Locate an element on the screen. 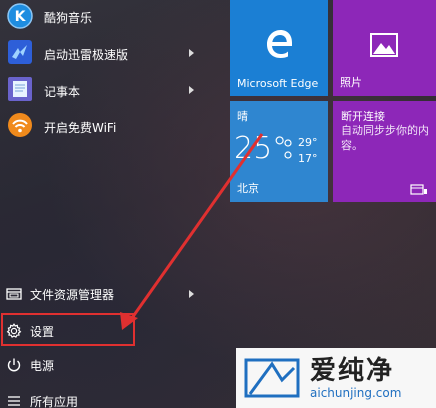  weather-low: 17° is located at coordinates (308, 158).